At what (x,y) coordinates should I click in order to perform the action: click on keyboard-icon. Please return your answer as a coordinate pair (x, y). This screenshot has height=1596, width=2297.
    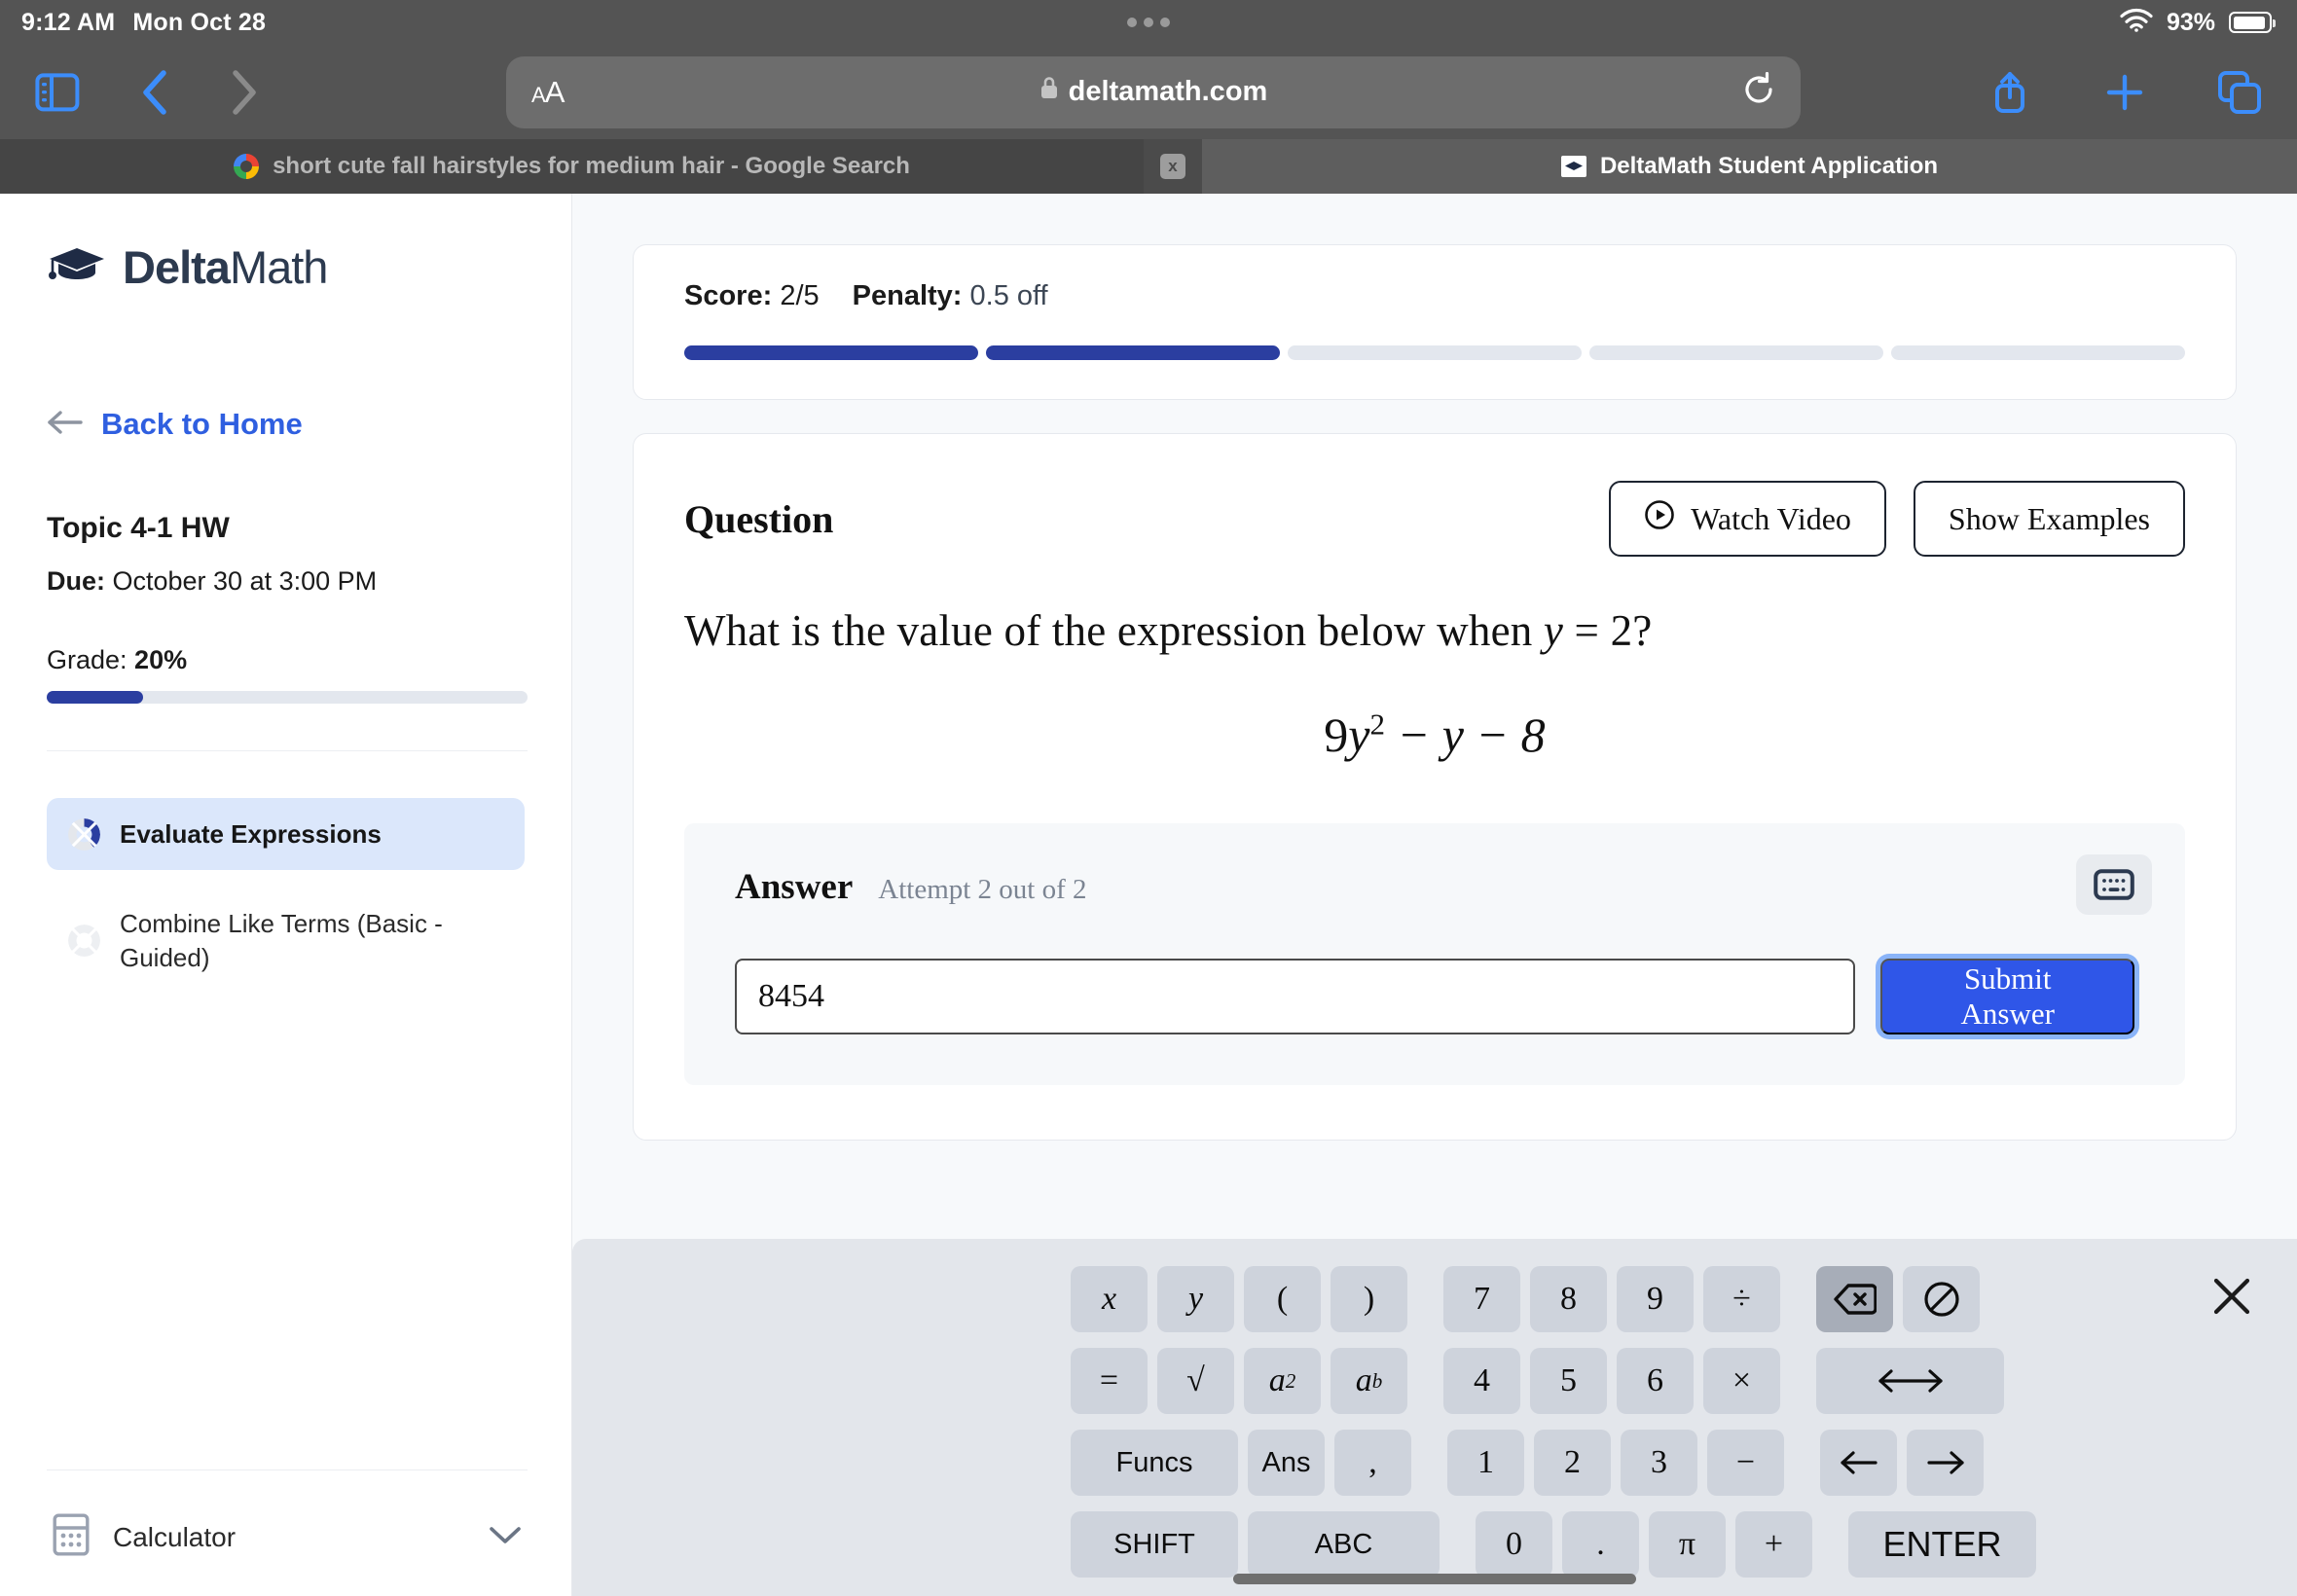
    Looking at the image, I should click on (2114, 885).